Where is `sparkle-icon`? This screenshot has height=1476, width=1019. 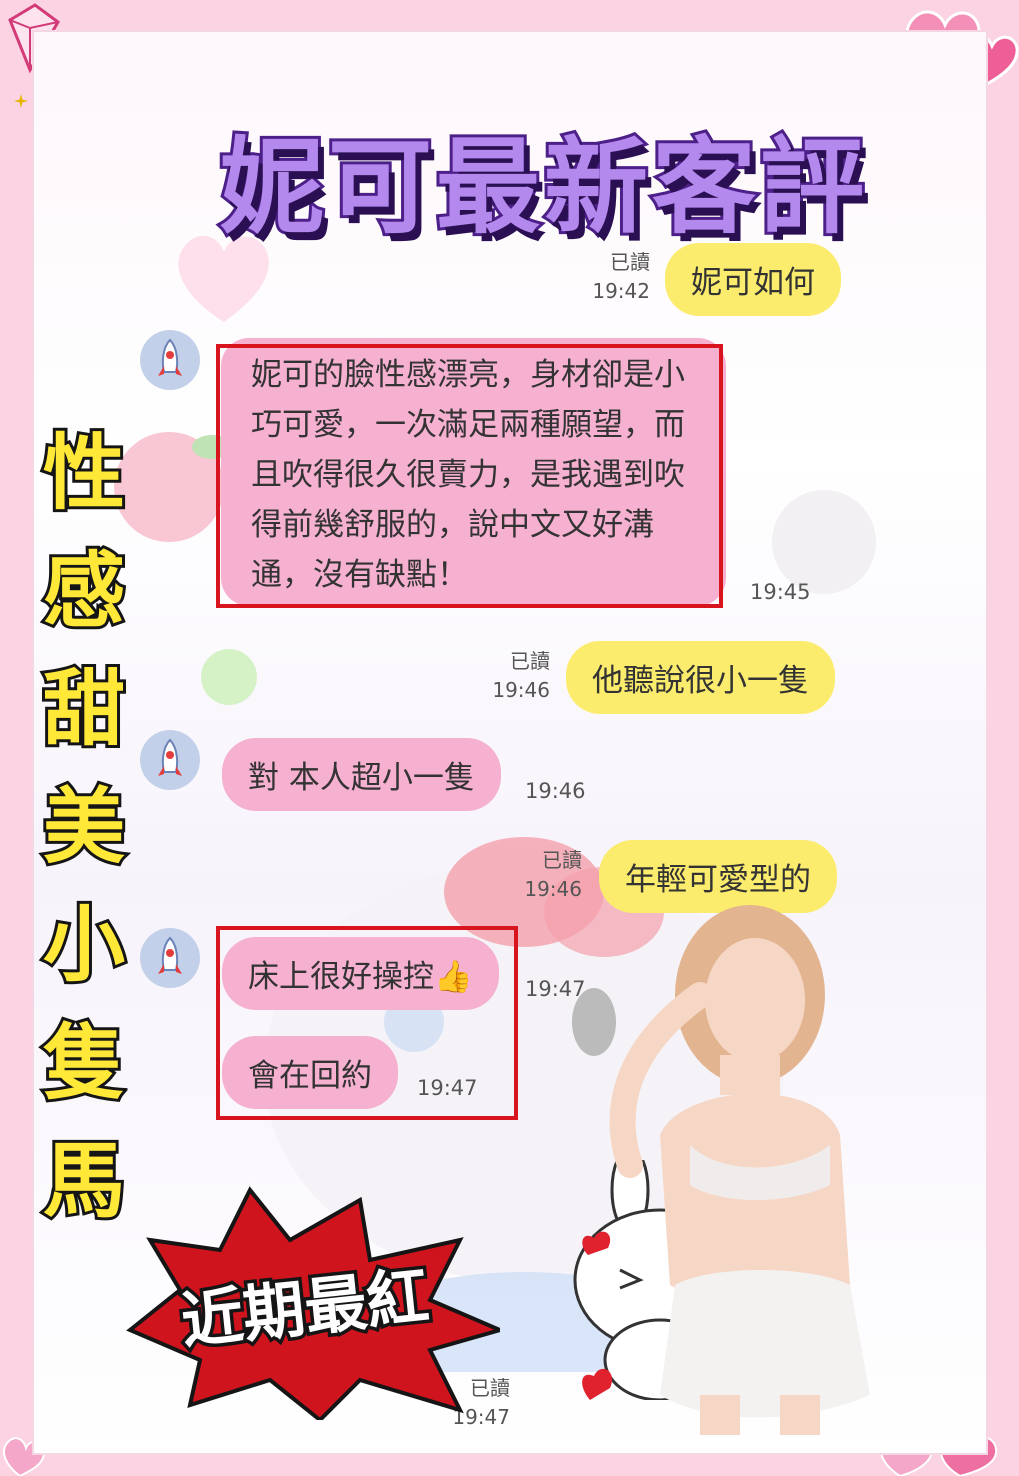 sparkle-icon is located at coordinates (21, 101).